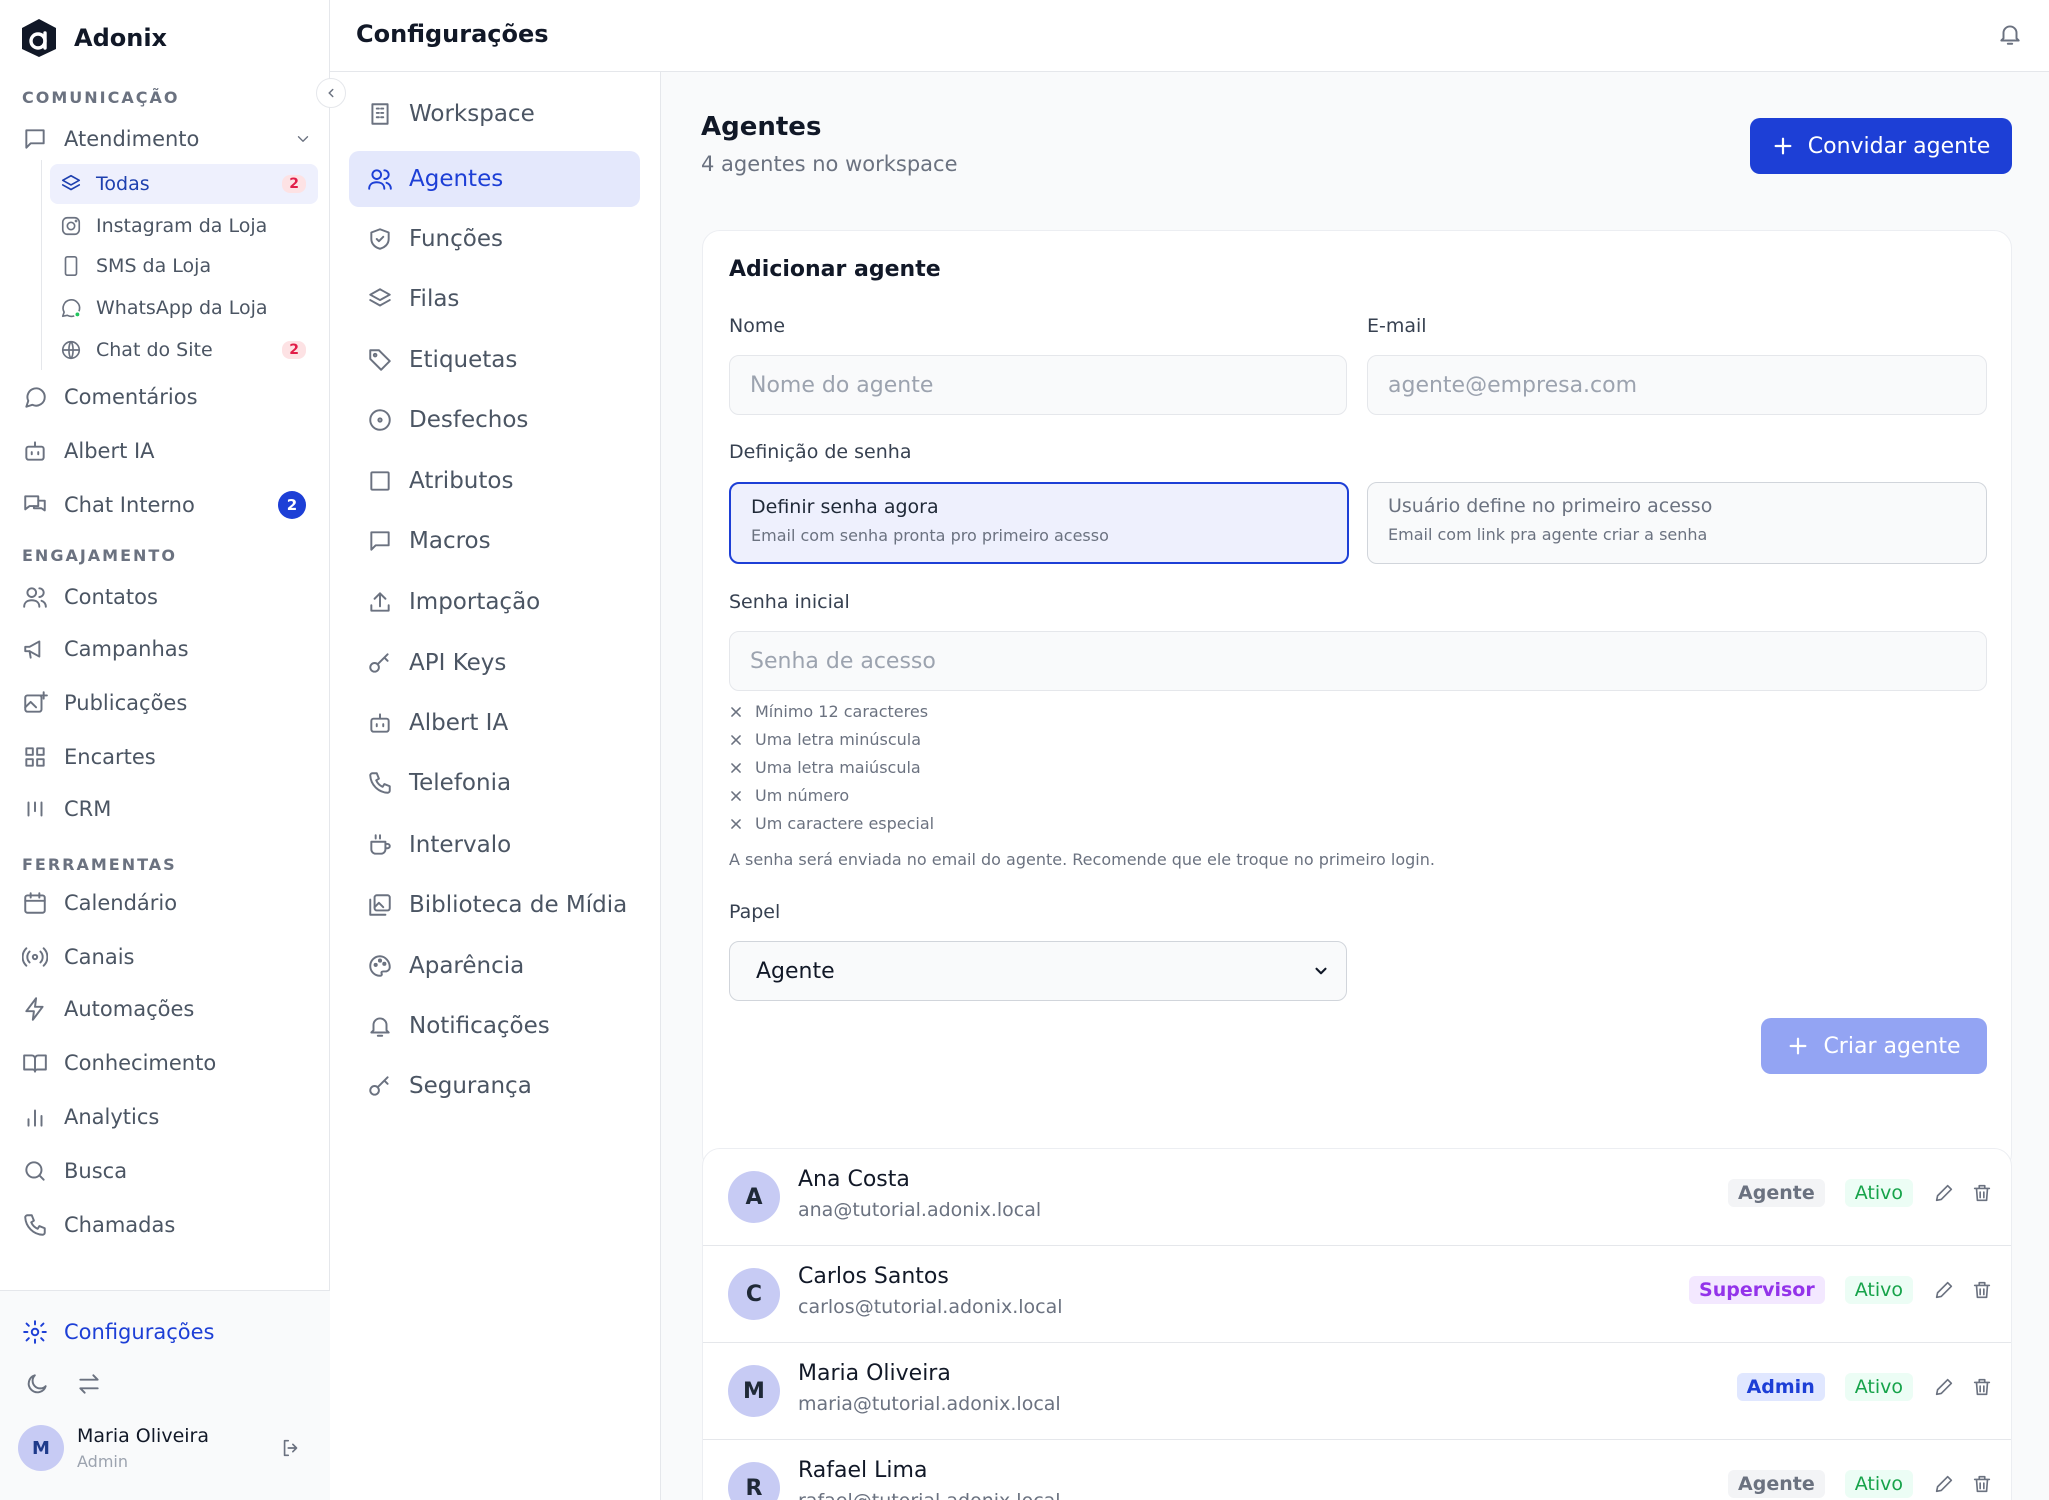  I want to click on settings-item-label: Telefonia, so click(460, 783).